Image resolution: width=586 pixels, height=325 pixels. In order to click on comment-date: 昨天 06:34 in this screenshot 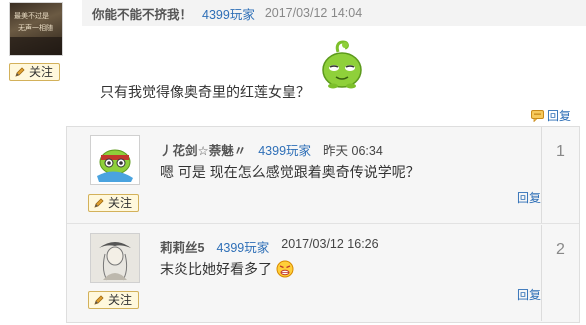, I will do `click(353, 151)`.